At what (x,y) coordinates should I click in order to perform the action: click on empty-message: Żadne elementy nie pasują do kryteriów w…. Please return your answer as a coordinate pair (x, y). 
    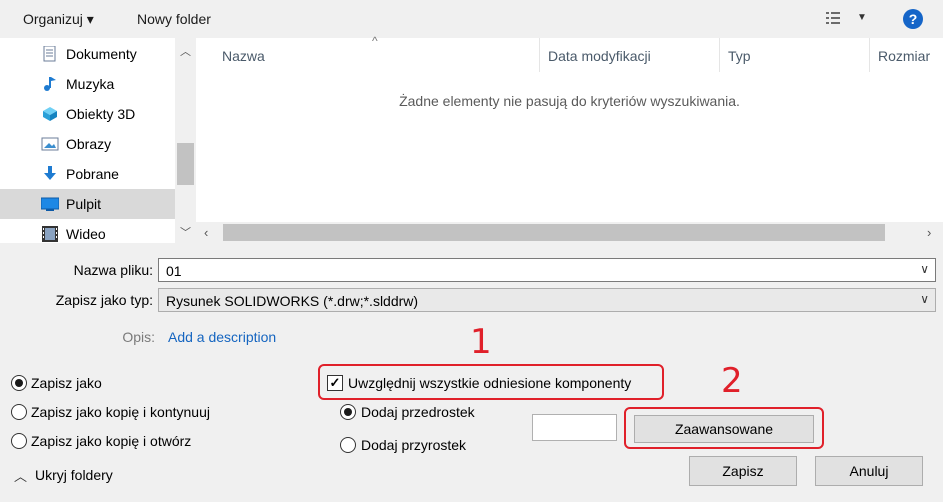
    Looking at the image, I should click on (569, 101).